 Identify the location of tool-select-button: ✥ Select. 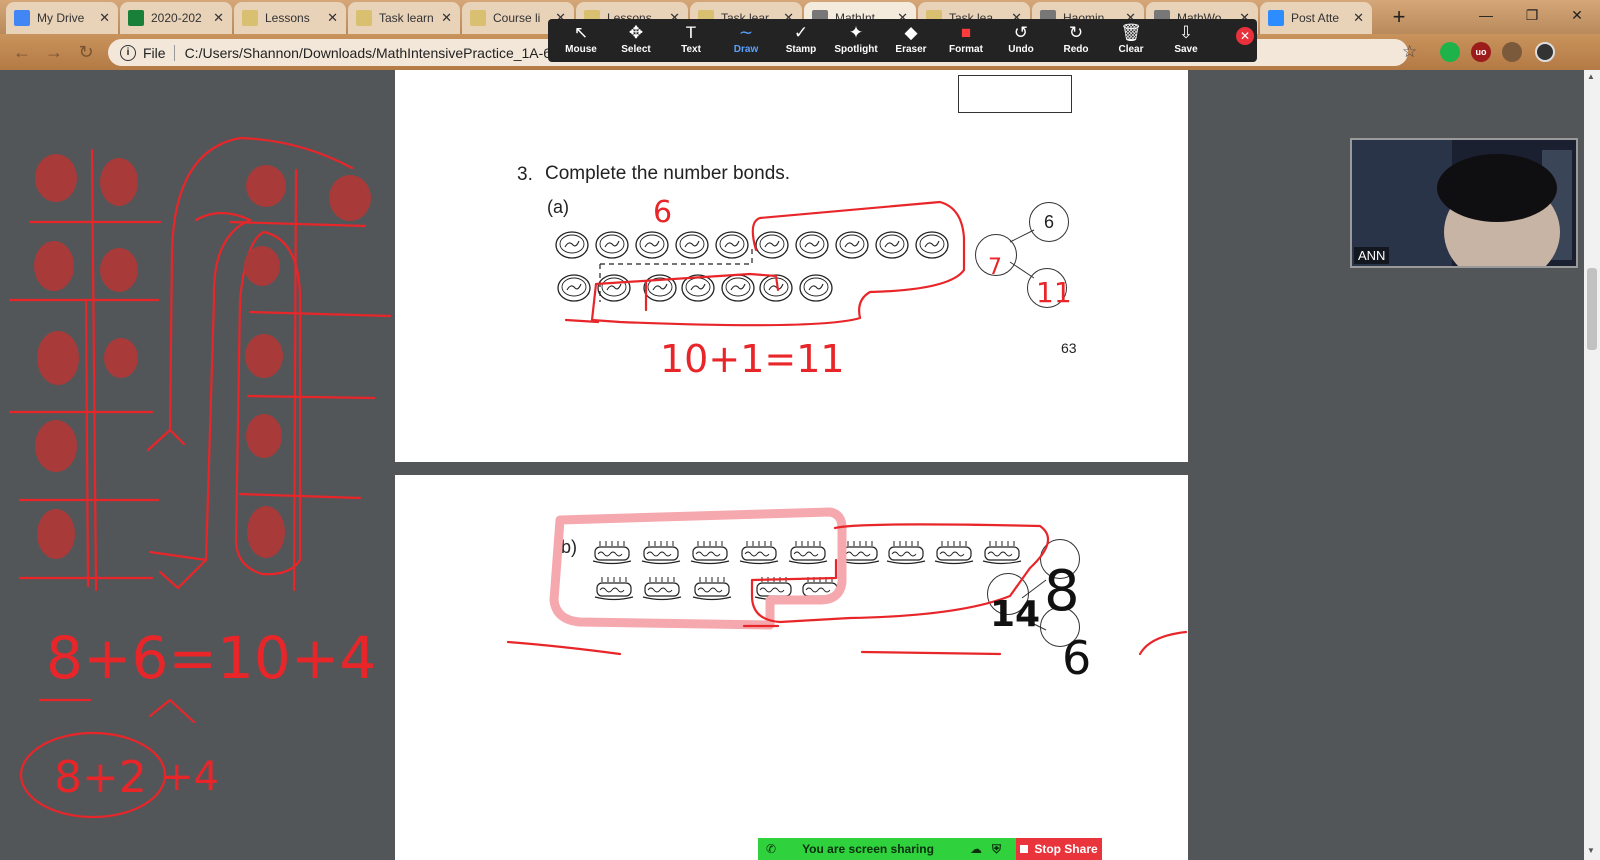
(636, 41).